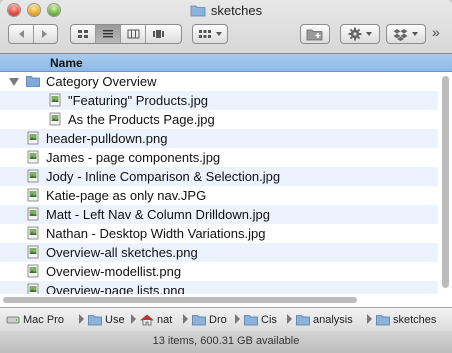 Image resolution: width=452 pixels, height=353 pixels. I want to click on gear-icon, so click(354, 34).